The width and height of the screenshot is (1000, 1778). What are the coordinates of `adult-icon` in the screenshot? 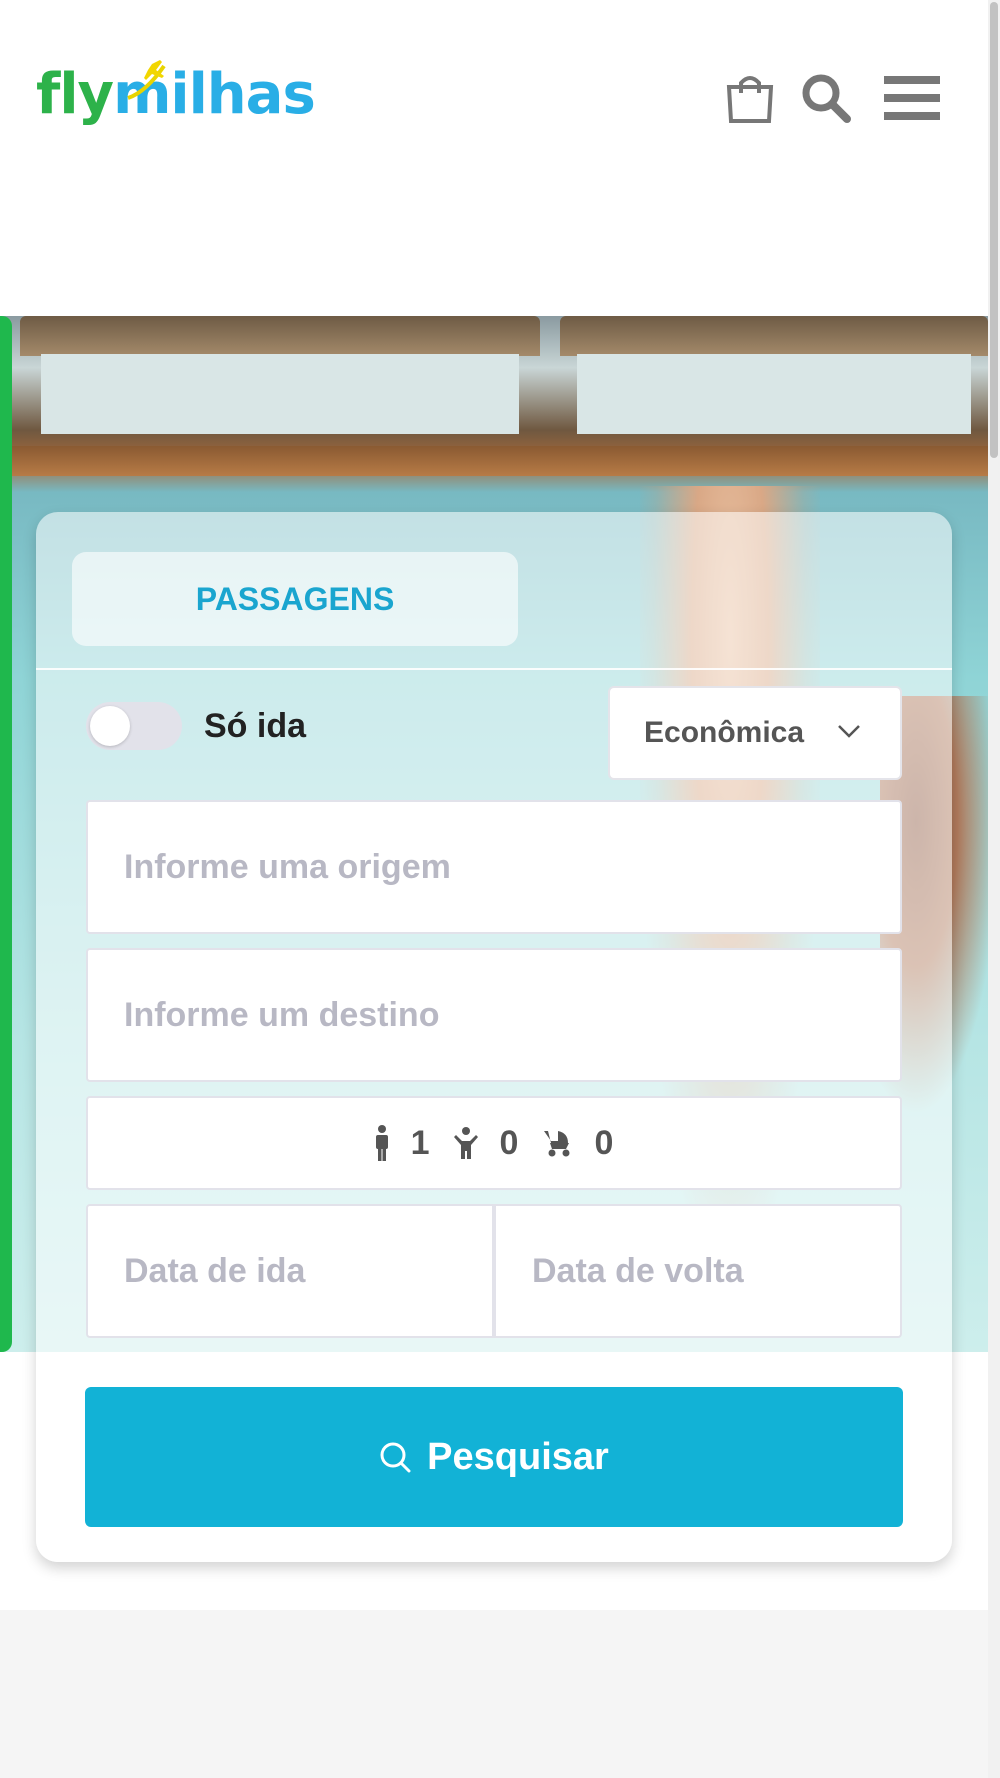 It's located at (381, 1143).